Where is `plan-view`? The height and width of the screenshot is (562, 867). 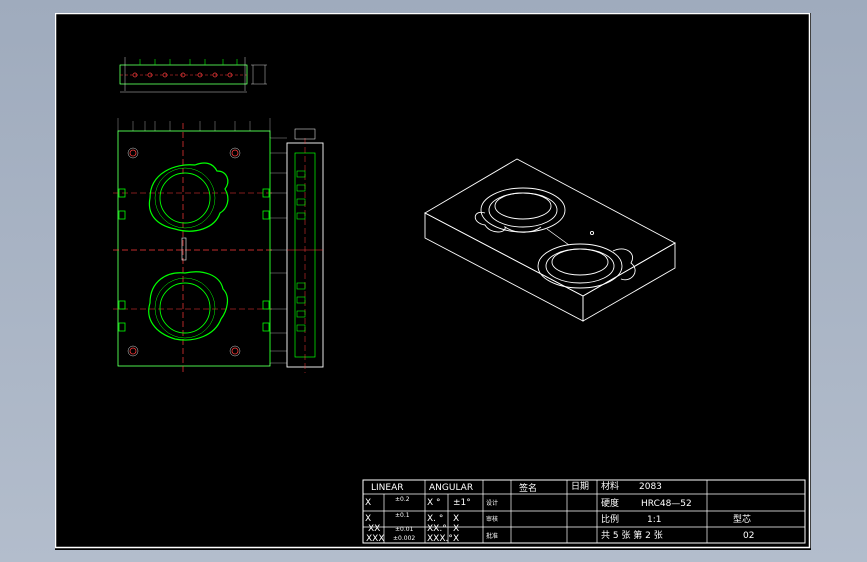 plan-view is located at coordinates (200, 245).